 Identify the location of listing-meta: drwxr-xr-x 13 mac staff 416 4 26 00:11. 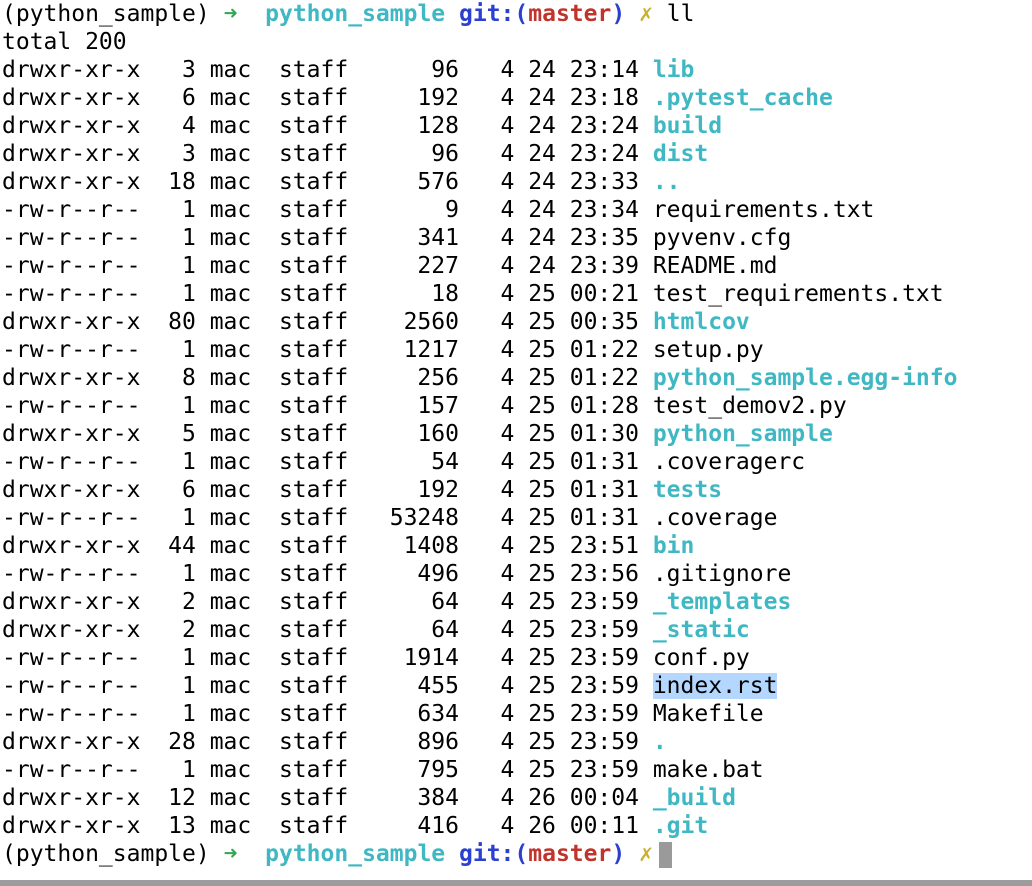
(327, 826).